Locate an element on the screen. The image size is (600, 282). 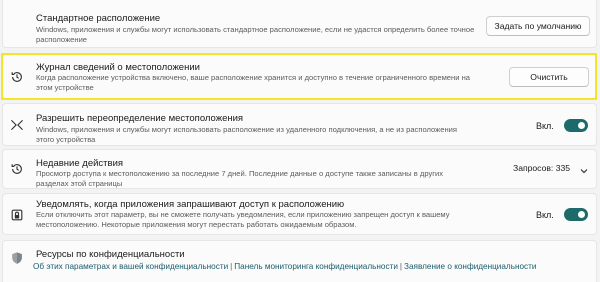
clock-icon is located at coordinates (17, 169).